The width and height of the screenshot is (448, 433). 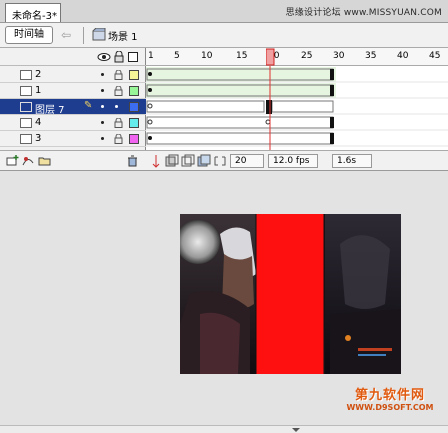 I want to click on horizontal-scrollbar, so click(x=224, y=429).